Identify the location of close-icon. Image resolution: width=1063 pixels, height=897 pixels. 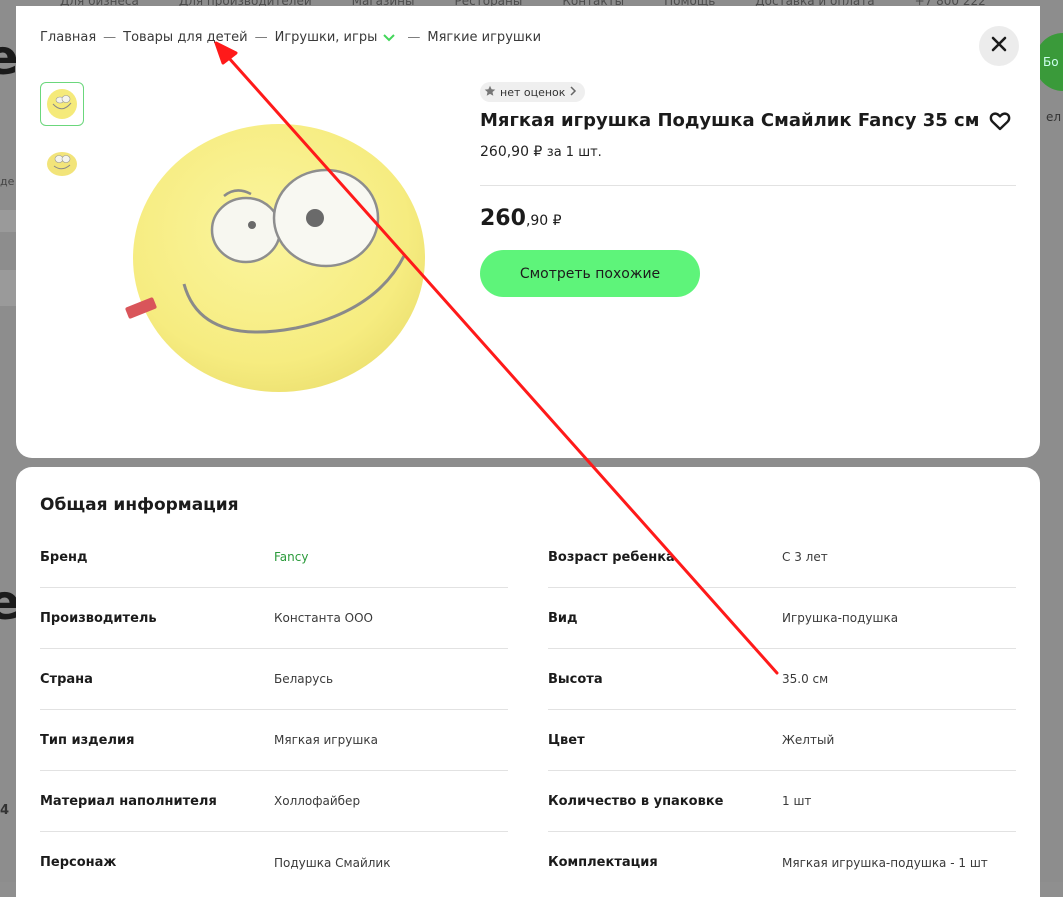
(999, 46).